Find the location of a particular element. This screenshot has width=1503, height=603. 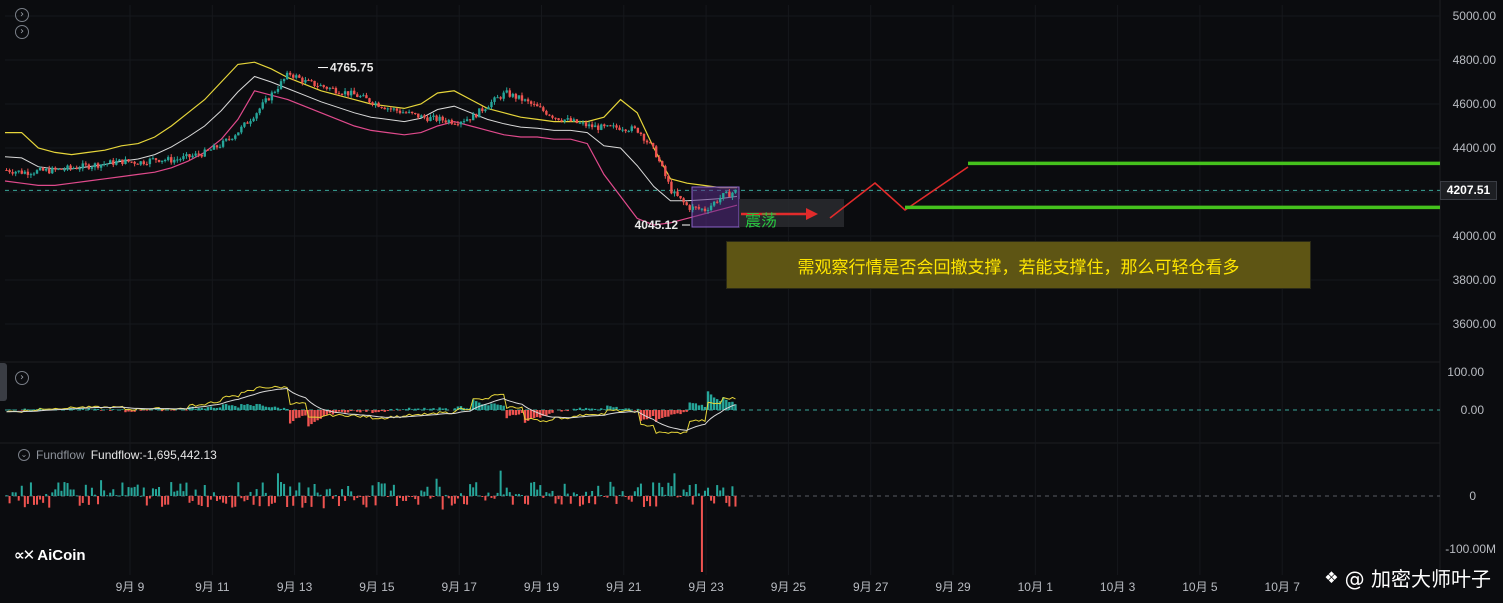

fundflow-toggle-icon: ⌄ is located at coordinates (24, 455).